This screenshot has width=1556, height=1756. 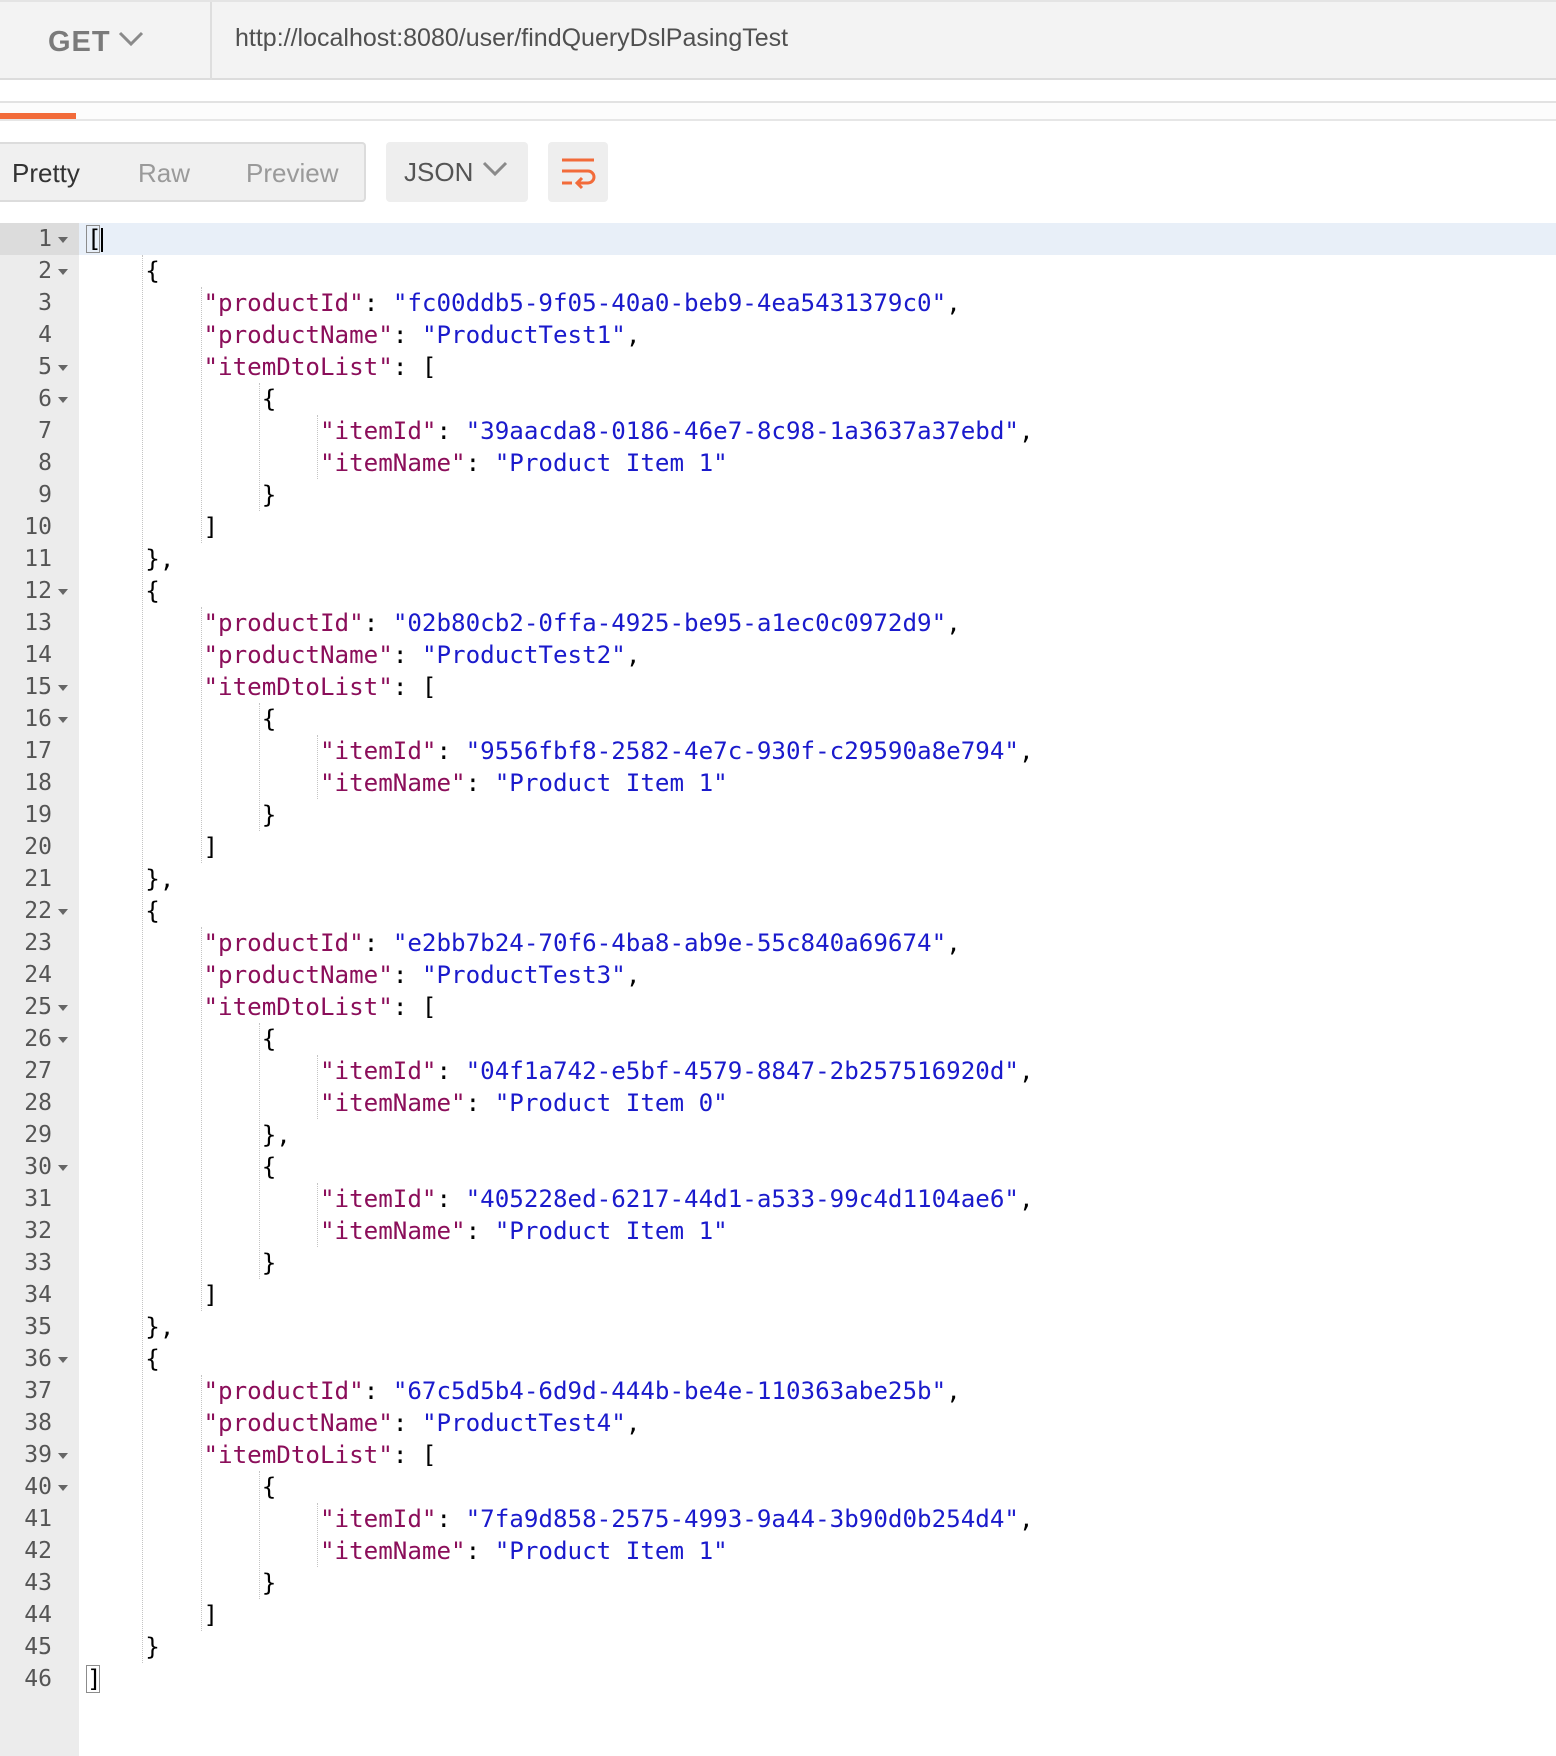 I want to click on line-number: 40, so click(x=38, y=1487).